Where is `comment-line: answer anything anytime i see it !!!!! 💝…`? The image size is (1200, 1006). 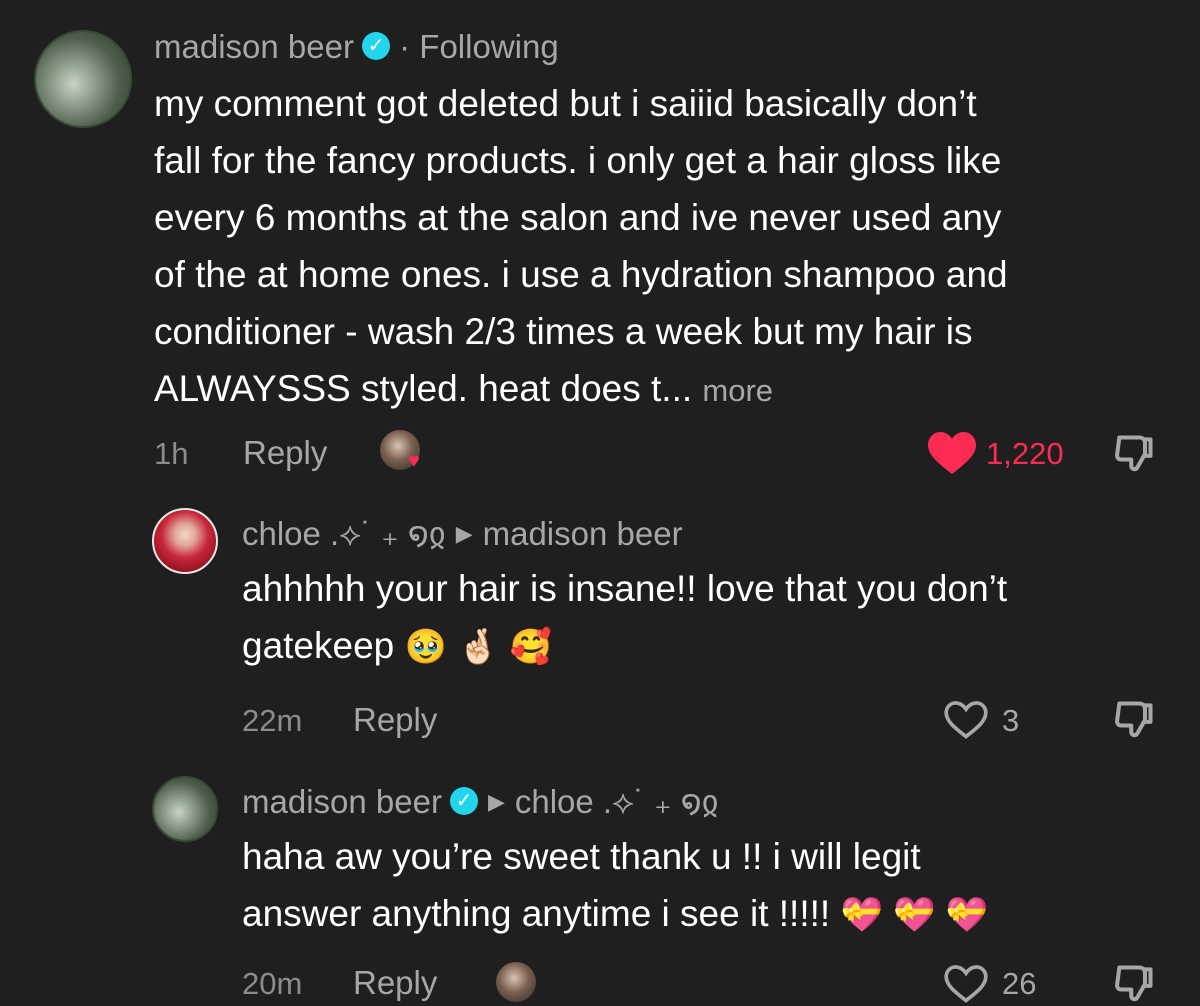
comment-line: answer anything anytime i see it !!!!! 💝… is located at coordinates (615, 913).